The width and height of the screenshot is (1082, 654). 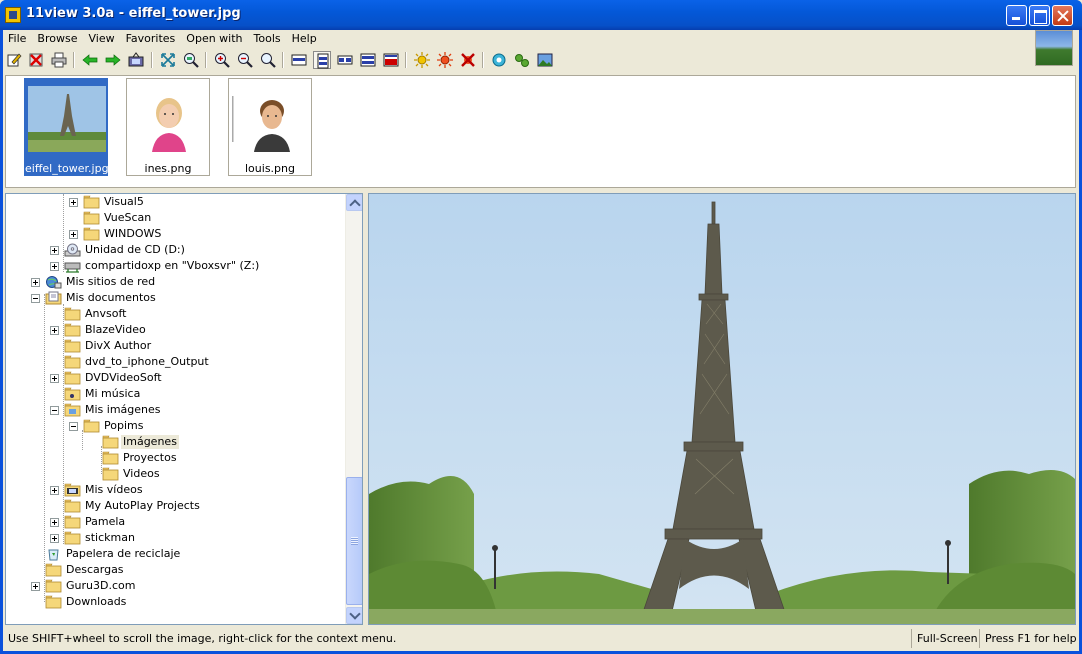 What do you see at coordinates (176, 378) in the screenshot?
I see `tree-node: DVDVideoSoft` at bounding box center [176, 378].